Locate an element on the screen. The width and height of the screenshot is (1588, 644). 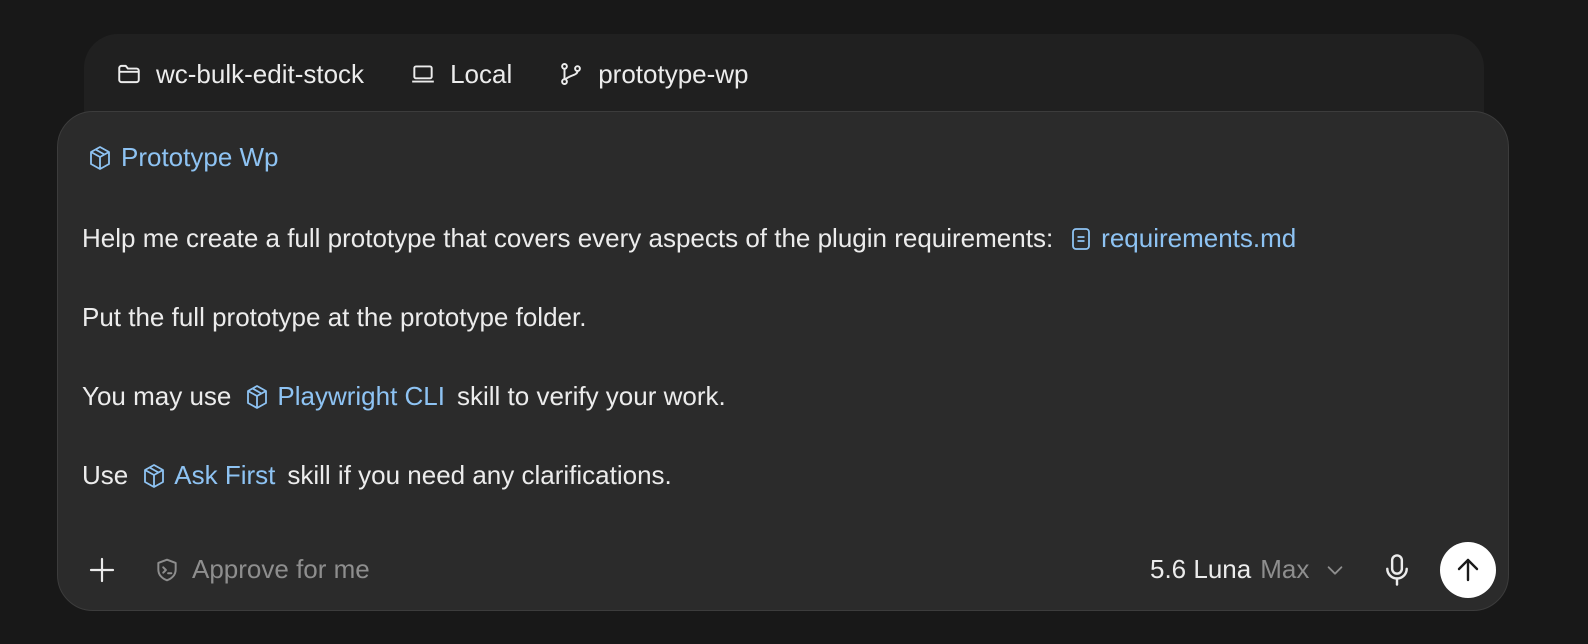
document-icon is located at coordinates (1081, 238).